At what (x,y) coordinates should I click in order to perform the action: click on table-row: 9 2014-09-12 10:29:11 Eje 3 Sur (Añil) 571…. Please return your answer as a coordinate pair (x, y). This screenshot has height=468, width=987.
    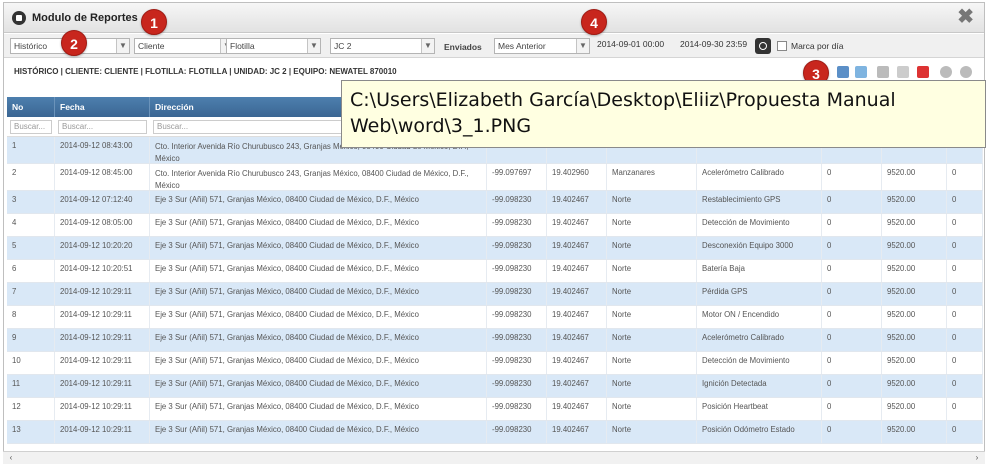
    Looking at the image, I should click on (495, 340).